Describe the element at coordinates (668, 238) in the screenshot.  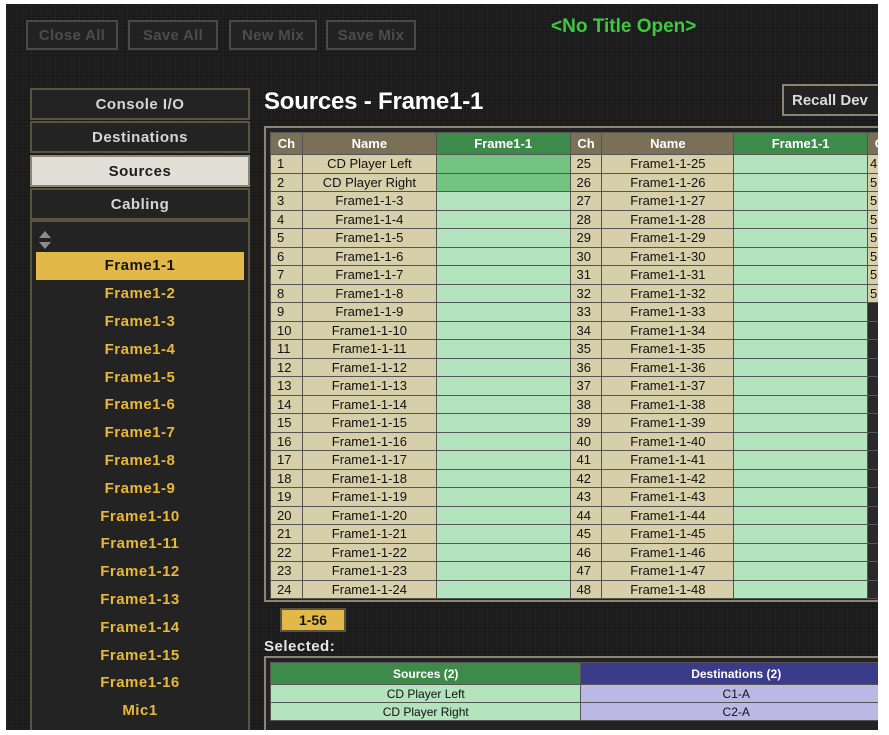
I see `source-name: Frame1-1-29` at that location.